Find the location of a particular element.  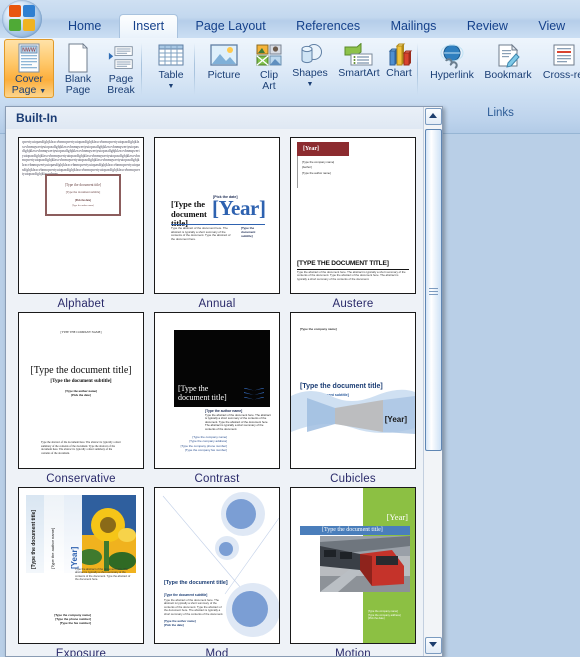

scroll-up-button is located at coordinates (433, 116).